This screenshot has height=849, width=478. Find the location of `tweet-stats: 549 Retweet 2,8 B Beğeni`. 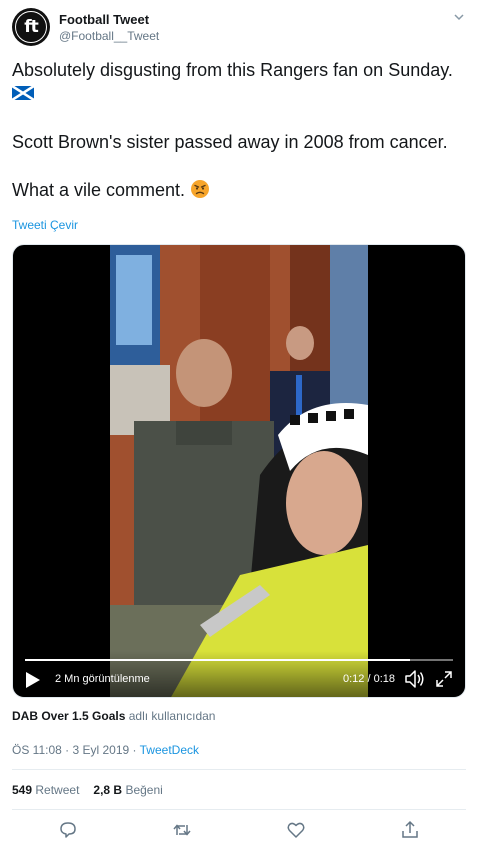

tweet-stats: 549 Retweet 2,8 B Beğeni is located at coordinates (87, 790).